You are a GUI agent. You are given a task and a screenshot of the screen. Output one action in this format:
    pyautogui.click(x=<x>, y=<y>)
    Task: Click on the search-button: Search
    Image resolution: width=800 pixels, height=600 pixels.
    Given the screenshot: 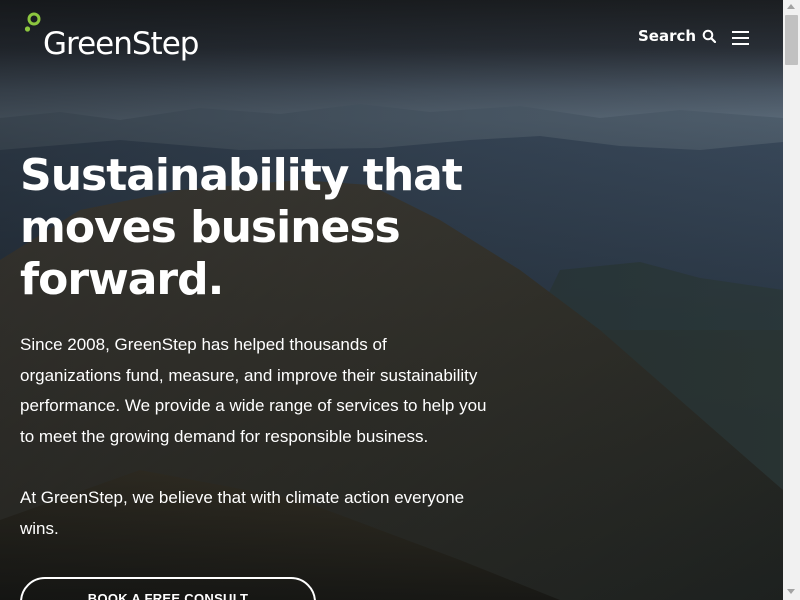 What is the action you would take?
    pyautogui.click(x=677, y=36)
    